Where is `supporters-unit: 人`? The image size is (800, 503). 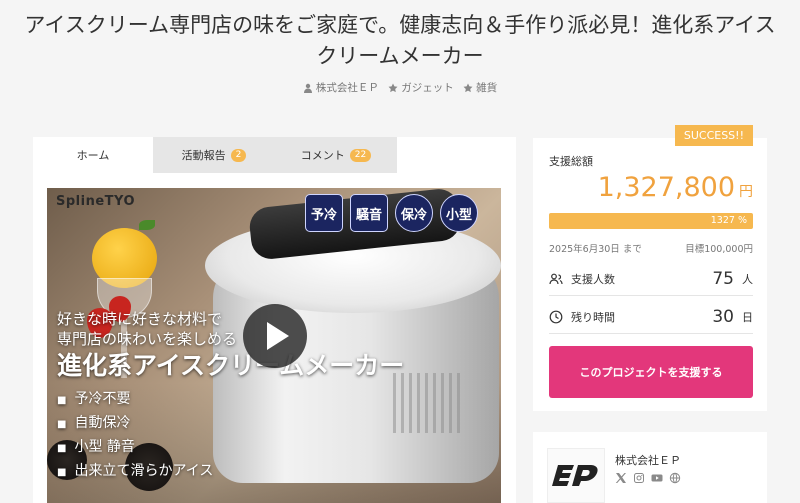
supporters-unit: 人 is located at coordinates (747, 279).